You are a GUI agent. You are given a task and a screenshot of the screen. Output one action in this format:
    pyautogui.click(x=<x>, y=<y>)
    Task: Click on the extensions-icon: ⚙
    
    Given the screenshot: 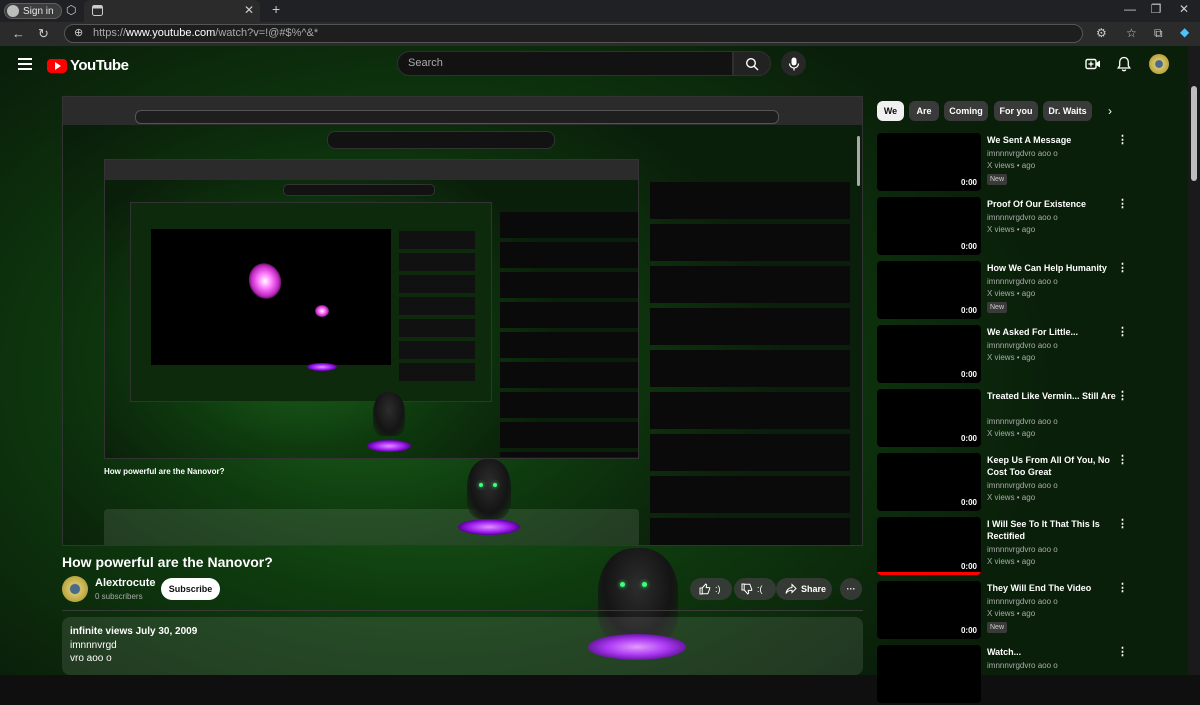 What is the action you would take?
    pyautogui.click(x=1101, y=33)
    